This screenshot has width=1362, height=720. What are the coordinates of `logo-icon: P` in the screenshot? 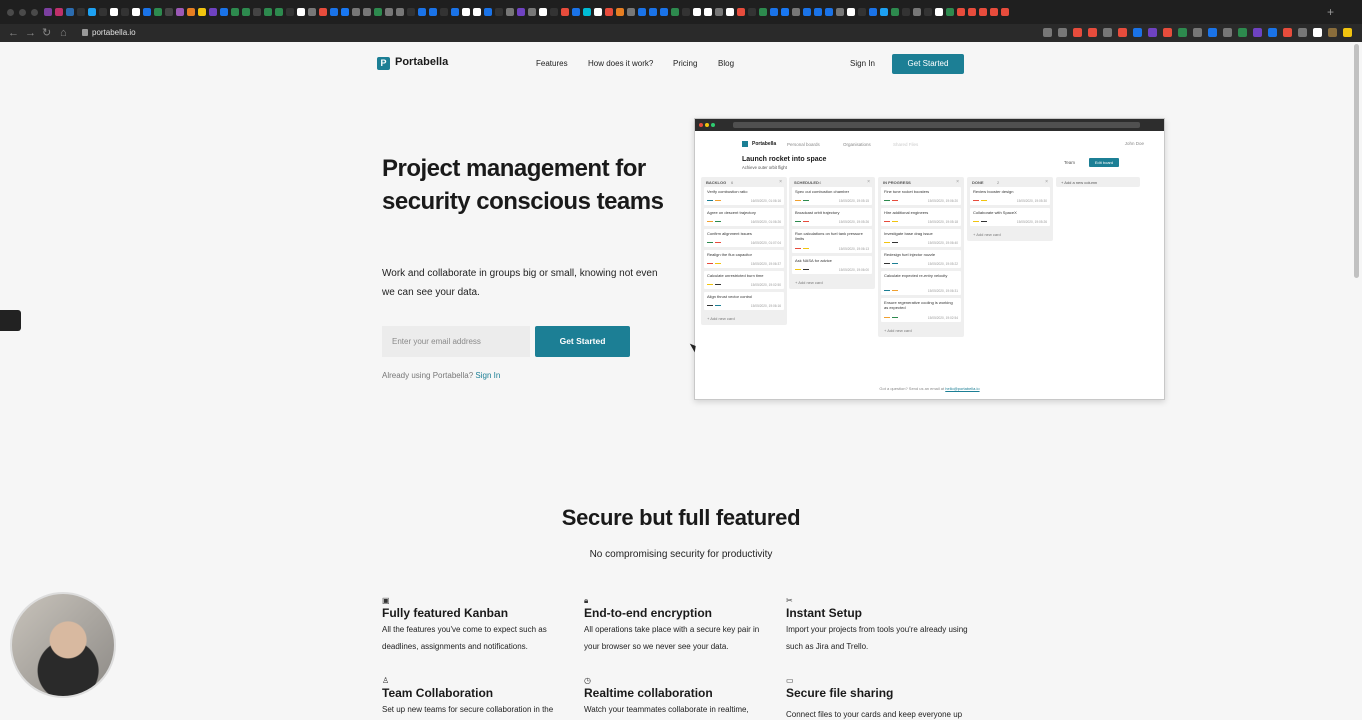 It's located at (383, 63).